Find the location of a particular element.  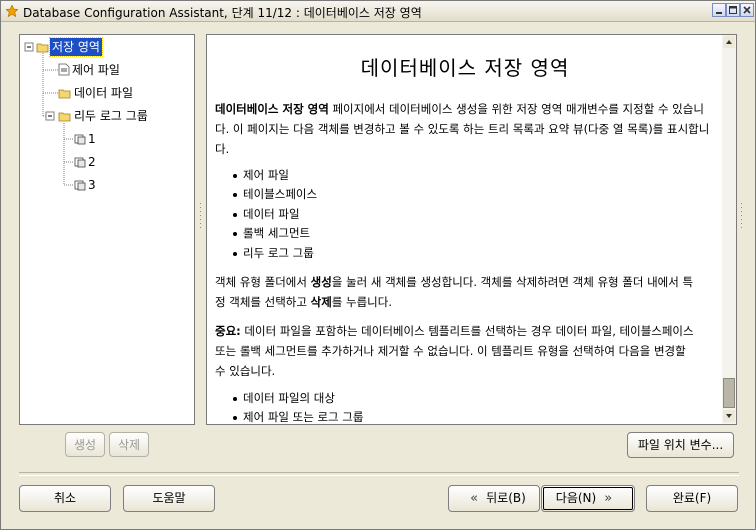

text-run: 를 누릅니다. is located at coordinates (361, 302).